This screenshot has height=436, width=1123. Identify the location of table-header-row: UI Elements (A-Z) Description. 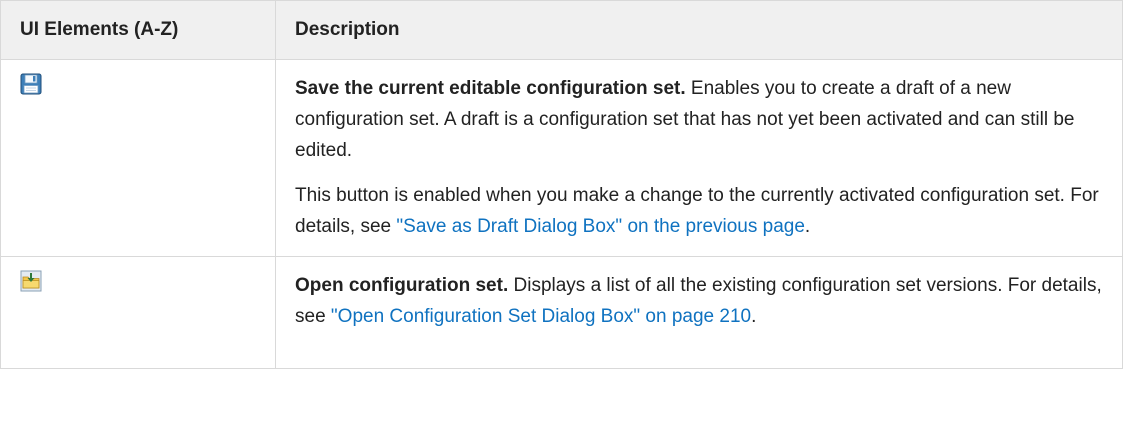
(561, 30).